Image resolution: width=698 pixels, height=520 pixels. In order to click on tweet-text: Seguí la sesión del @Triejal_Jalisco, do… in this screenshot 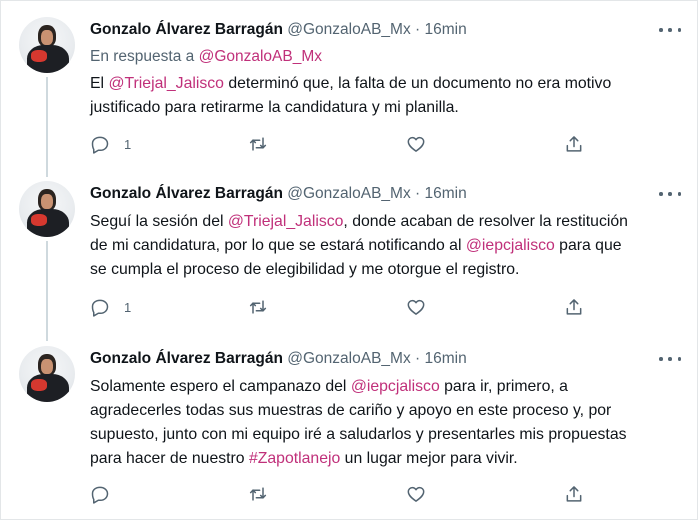, I will do `click(387, 246)`.